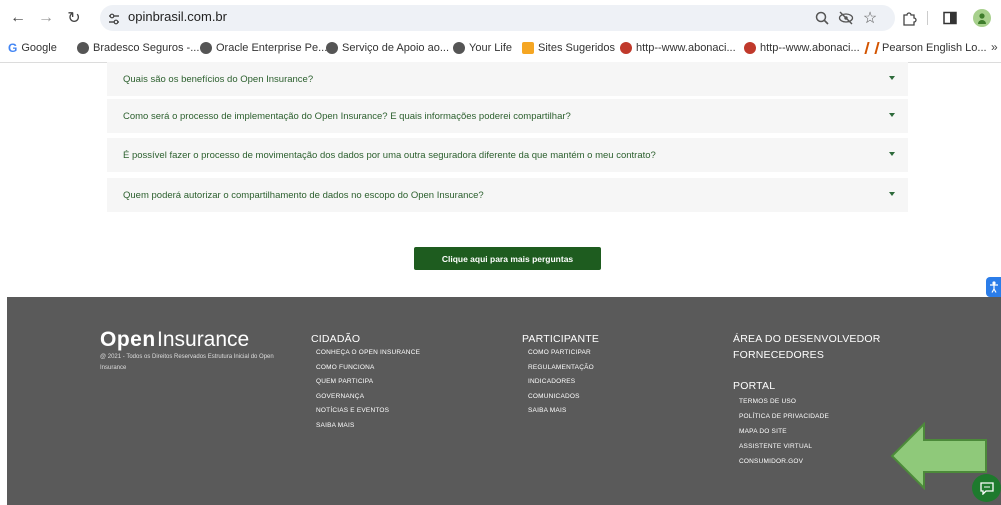 The width and height of the screenshot is (1001, 505). Describe the element at coordinates (872, 48) in the screenshot. I see `pearson-icon` at that location.